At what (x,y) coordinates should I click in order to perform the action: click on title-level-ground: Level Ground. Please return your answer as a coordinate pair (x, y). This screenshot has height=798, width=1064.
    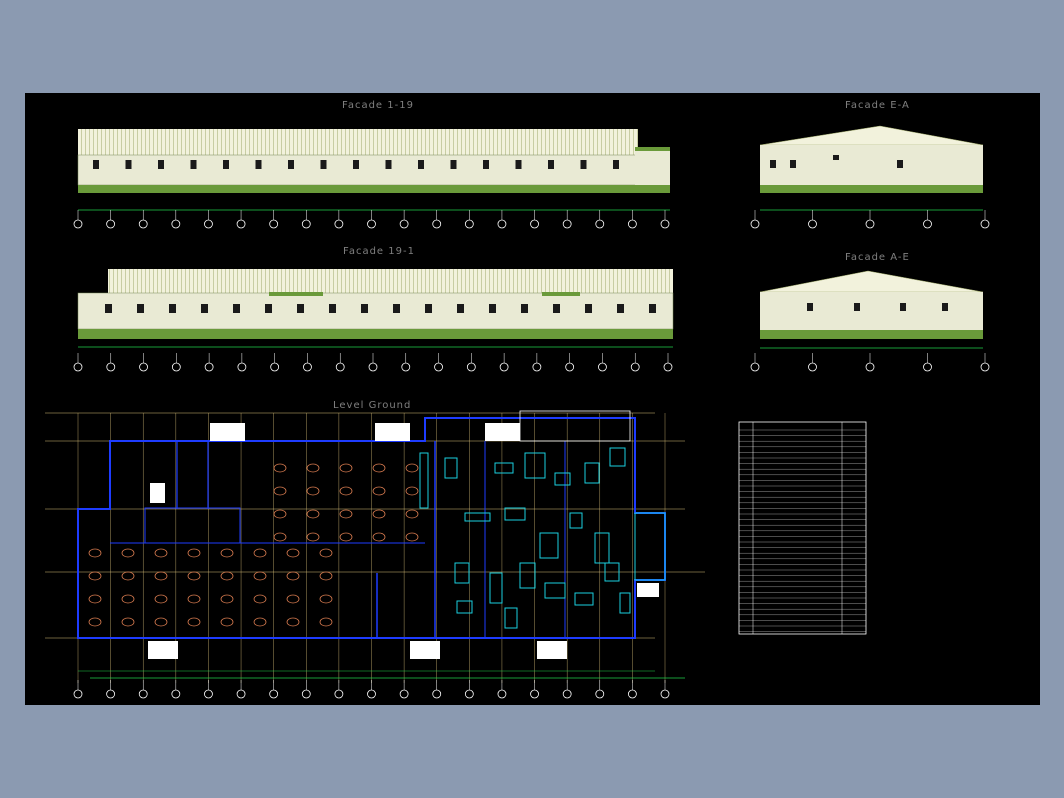
    Looking at the image, I should click on (372, 405).